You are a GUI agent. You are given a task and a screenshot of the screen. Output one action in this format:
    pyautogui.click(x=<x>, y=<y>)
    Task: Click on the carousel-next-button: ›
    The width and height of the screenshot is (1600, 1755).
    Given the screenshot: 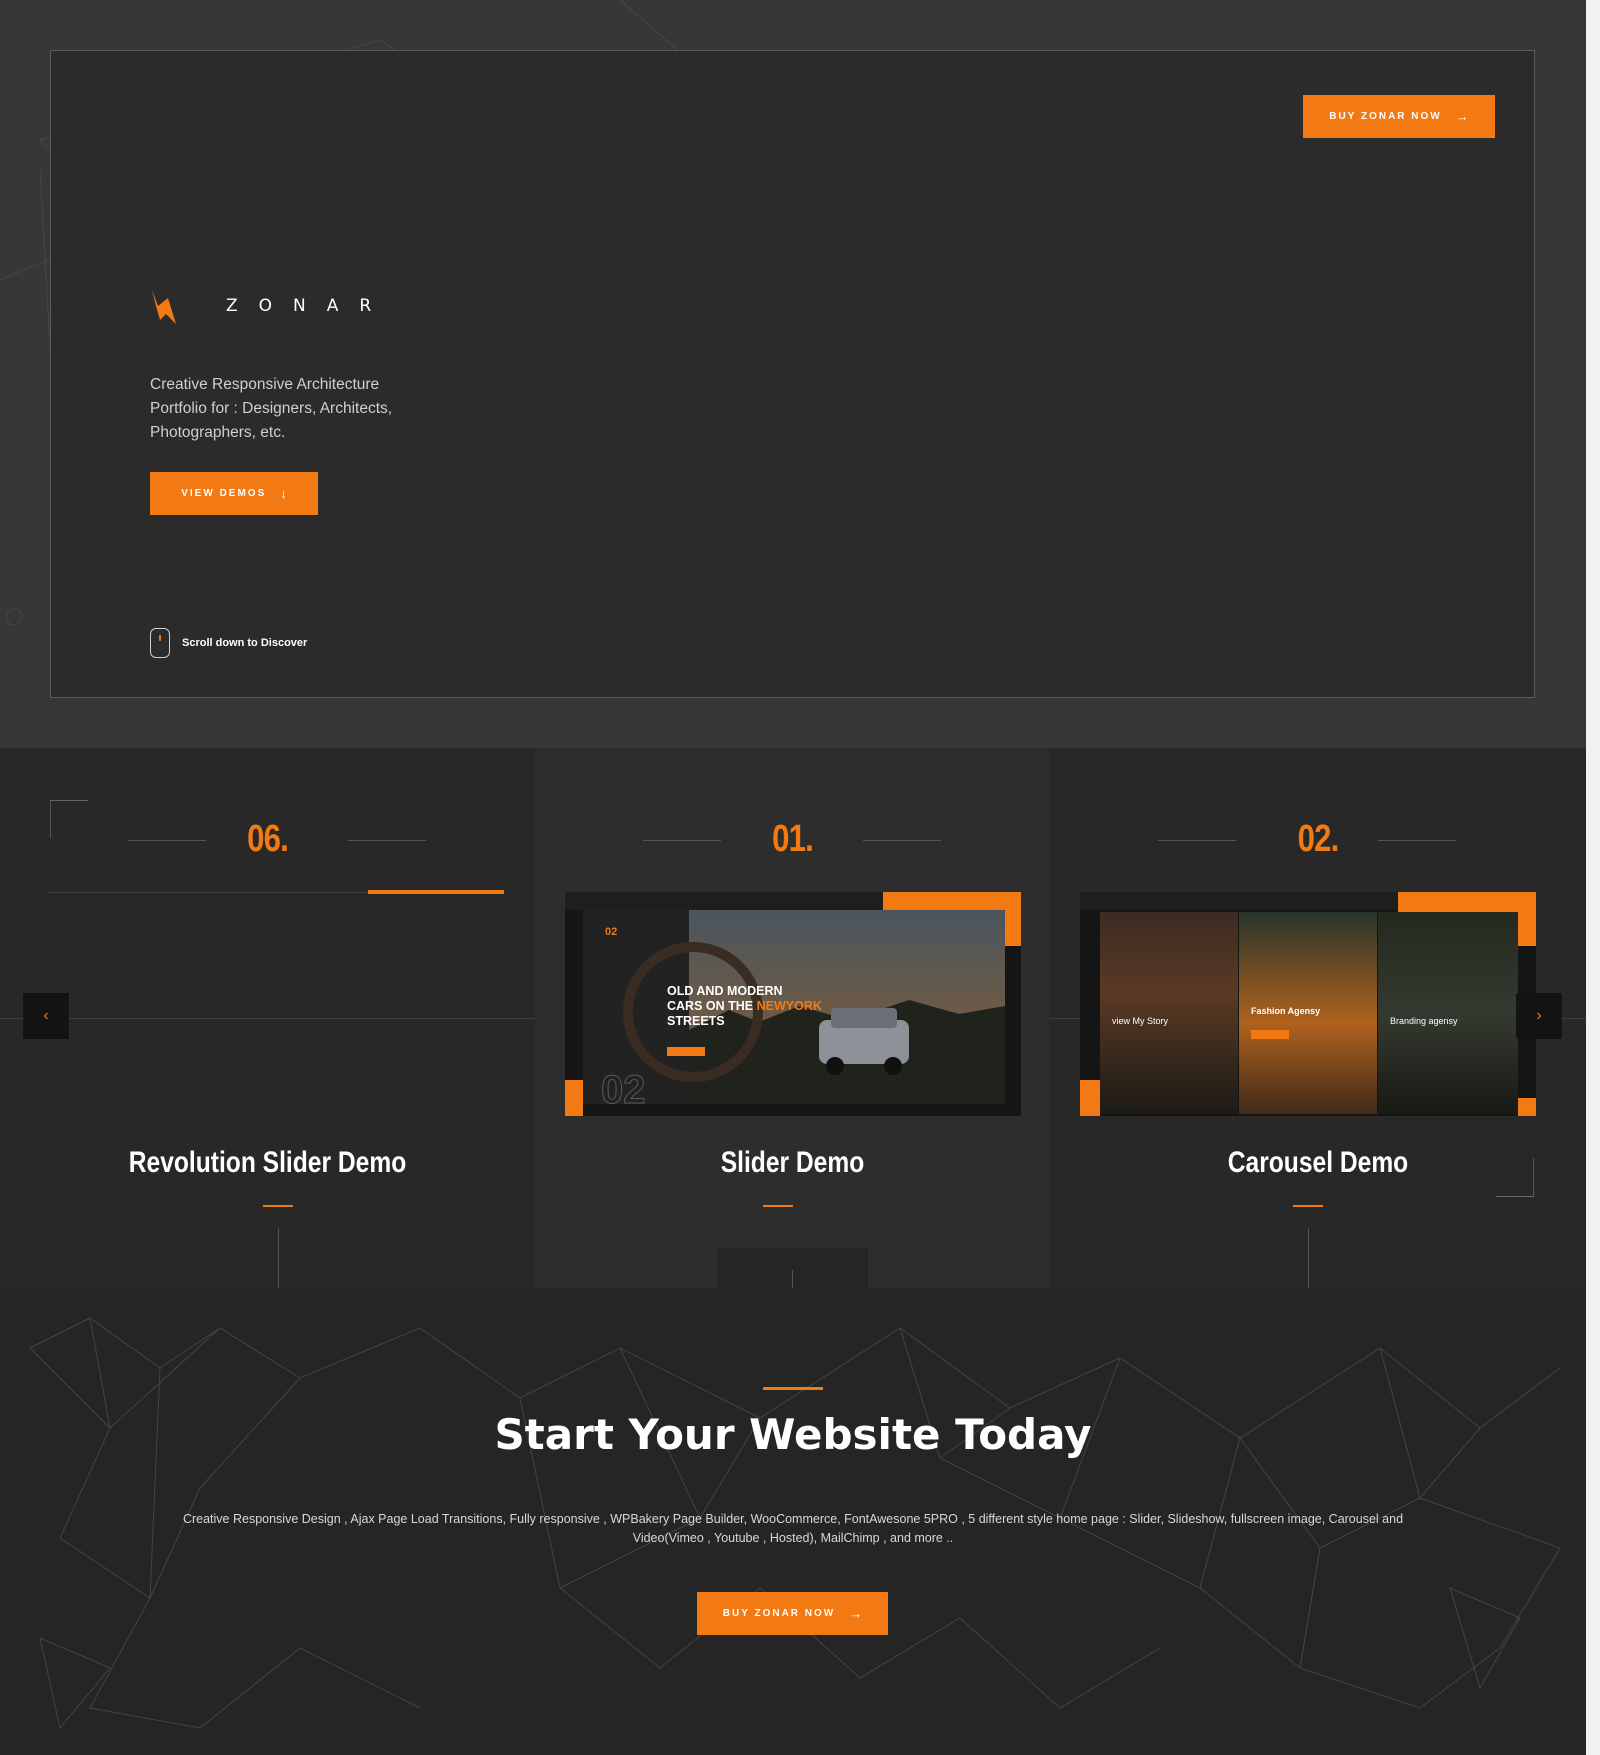 What is the action you would take?
    pyautogui.click(x=1539, y=1016)
    